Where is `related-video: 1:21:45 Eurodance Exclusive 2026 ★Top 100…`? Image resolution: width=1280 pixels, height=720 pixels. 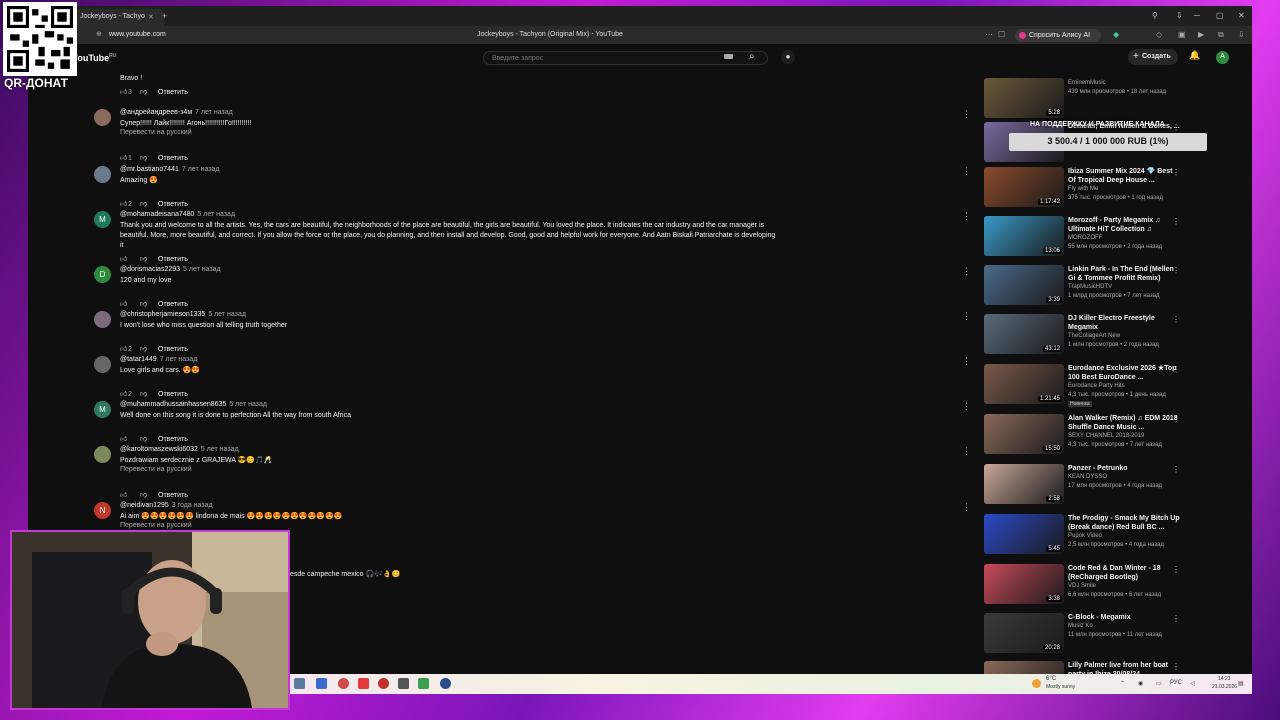 related-video: 1:21:45 Eurodance Exclusive 2026 ★Top 100… is located at coordinates (1084, 387).